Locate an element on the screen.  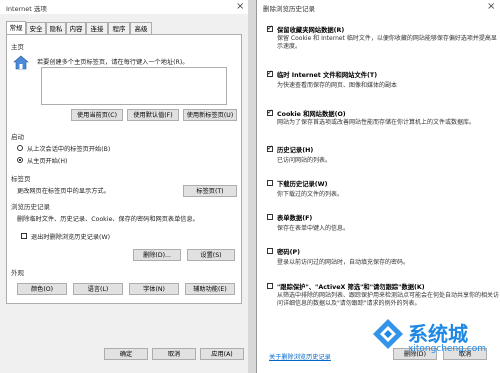
house-icon is located at coordinates (21, 63).